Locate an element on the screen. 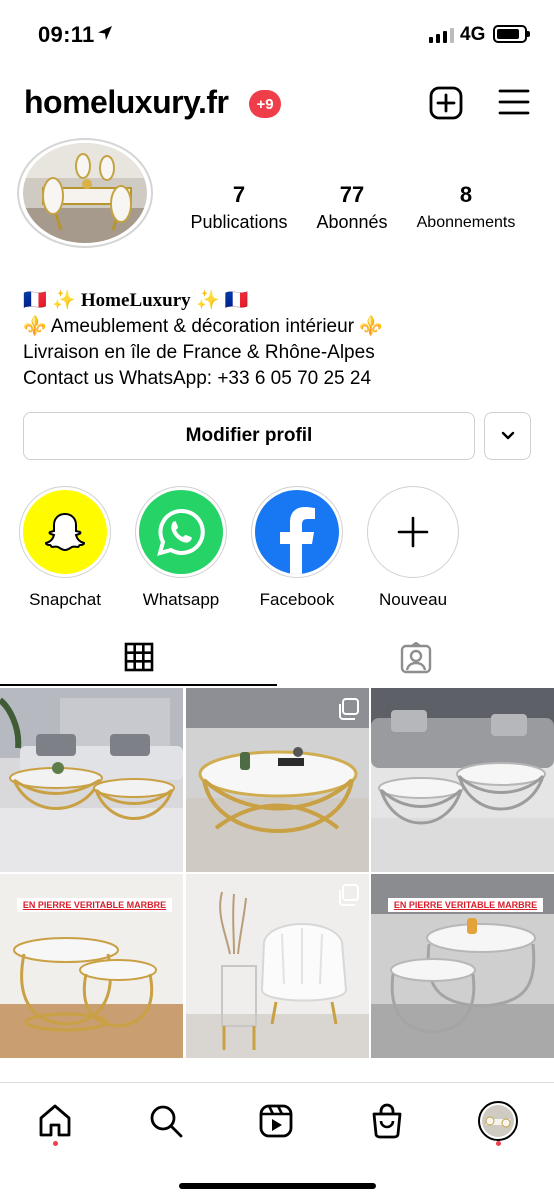  bio-line-2: ⚜️ Ameublement & décoration intérieur ⚜️ is located at coordinates (283, 327).